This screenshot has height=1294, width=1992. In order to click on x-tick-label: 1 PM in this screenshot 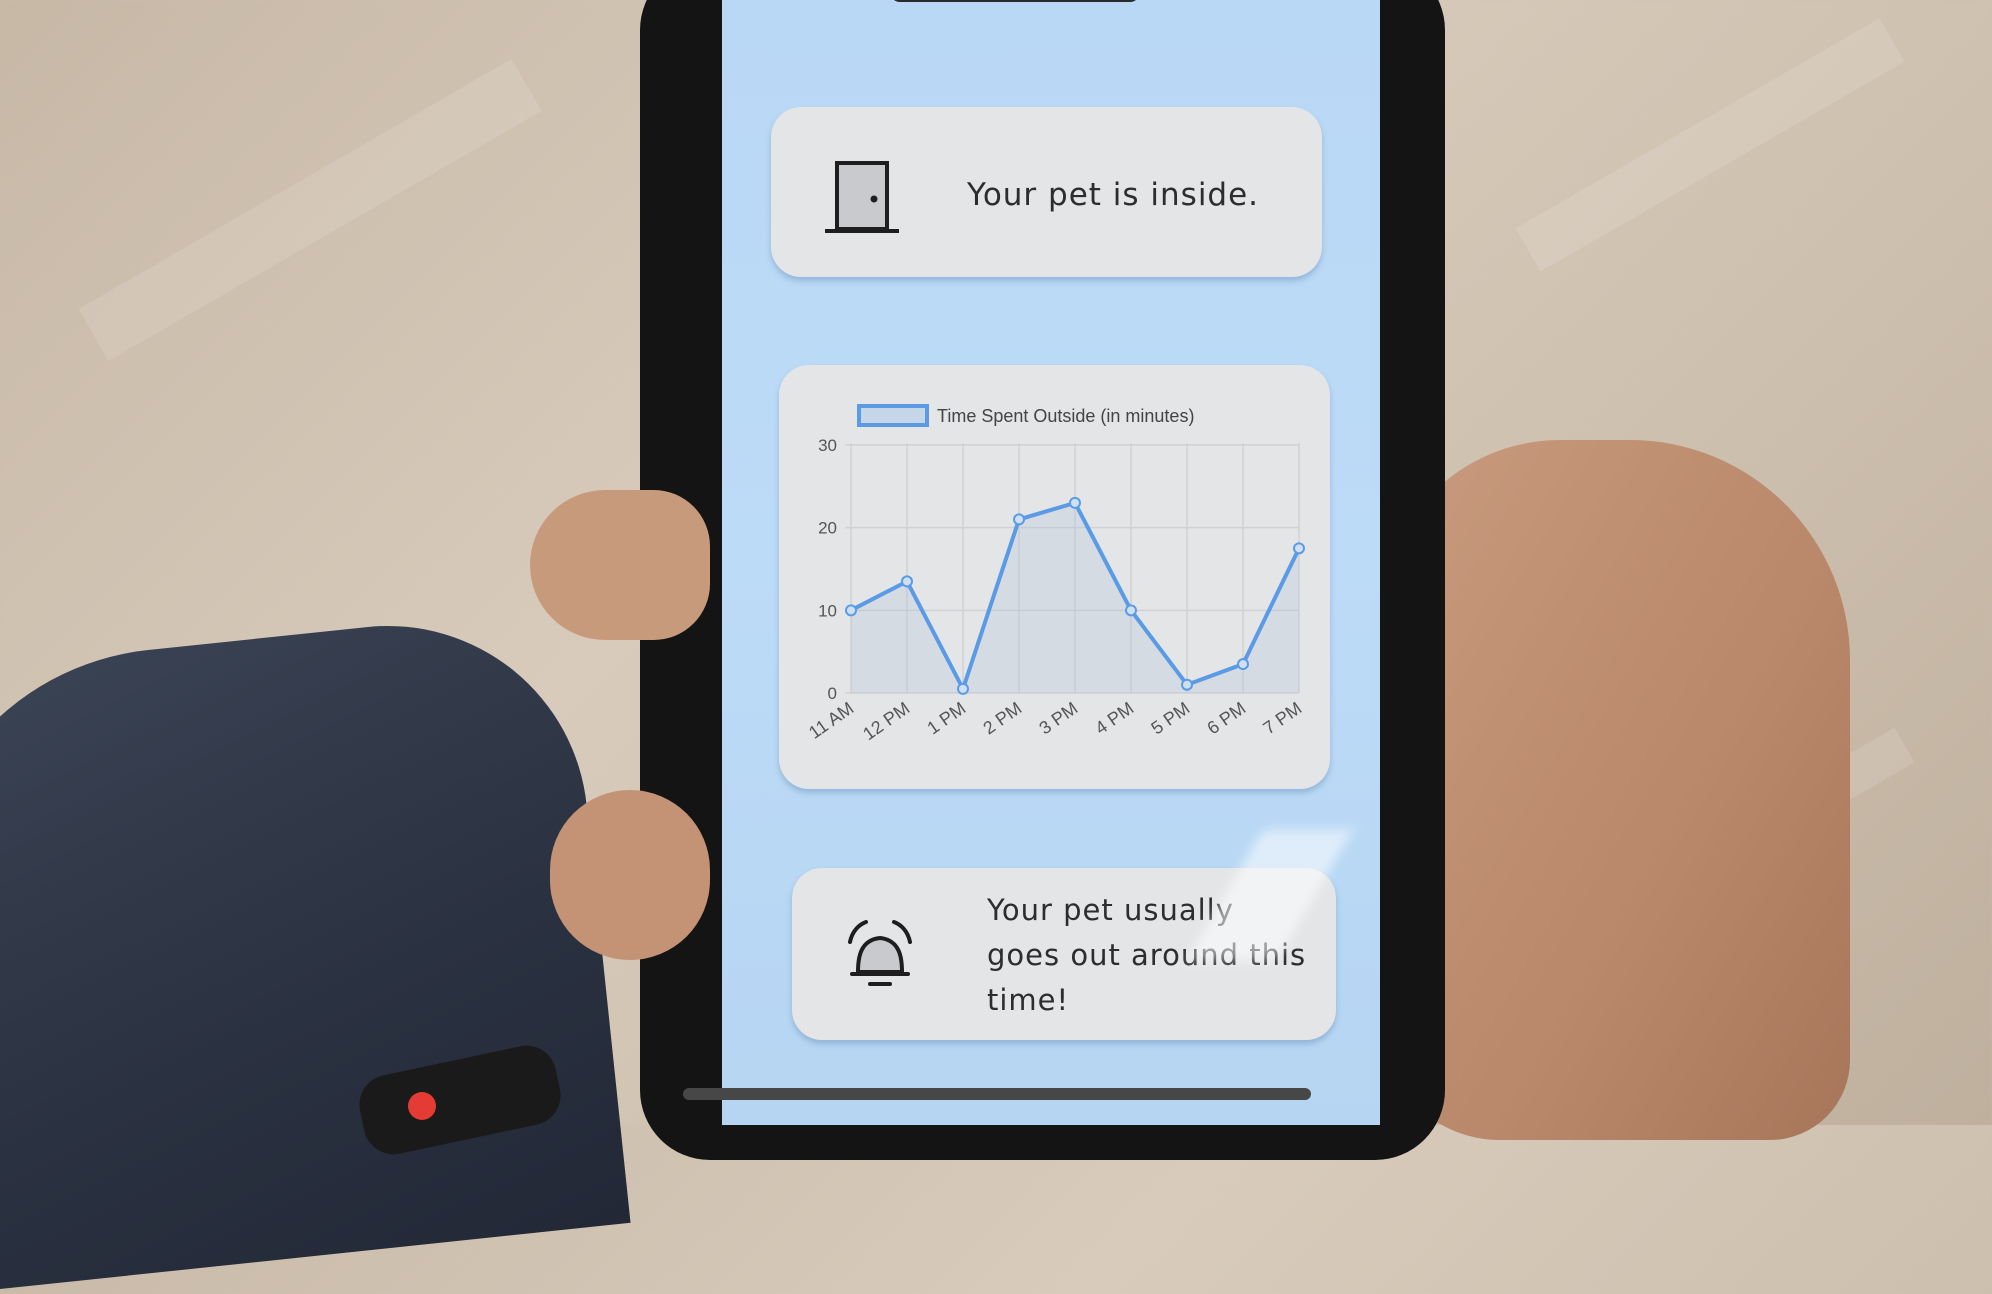, I will do `click(946, 718)`.